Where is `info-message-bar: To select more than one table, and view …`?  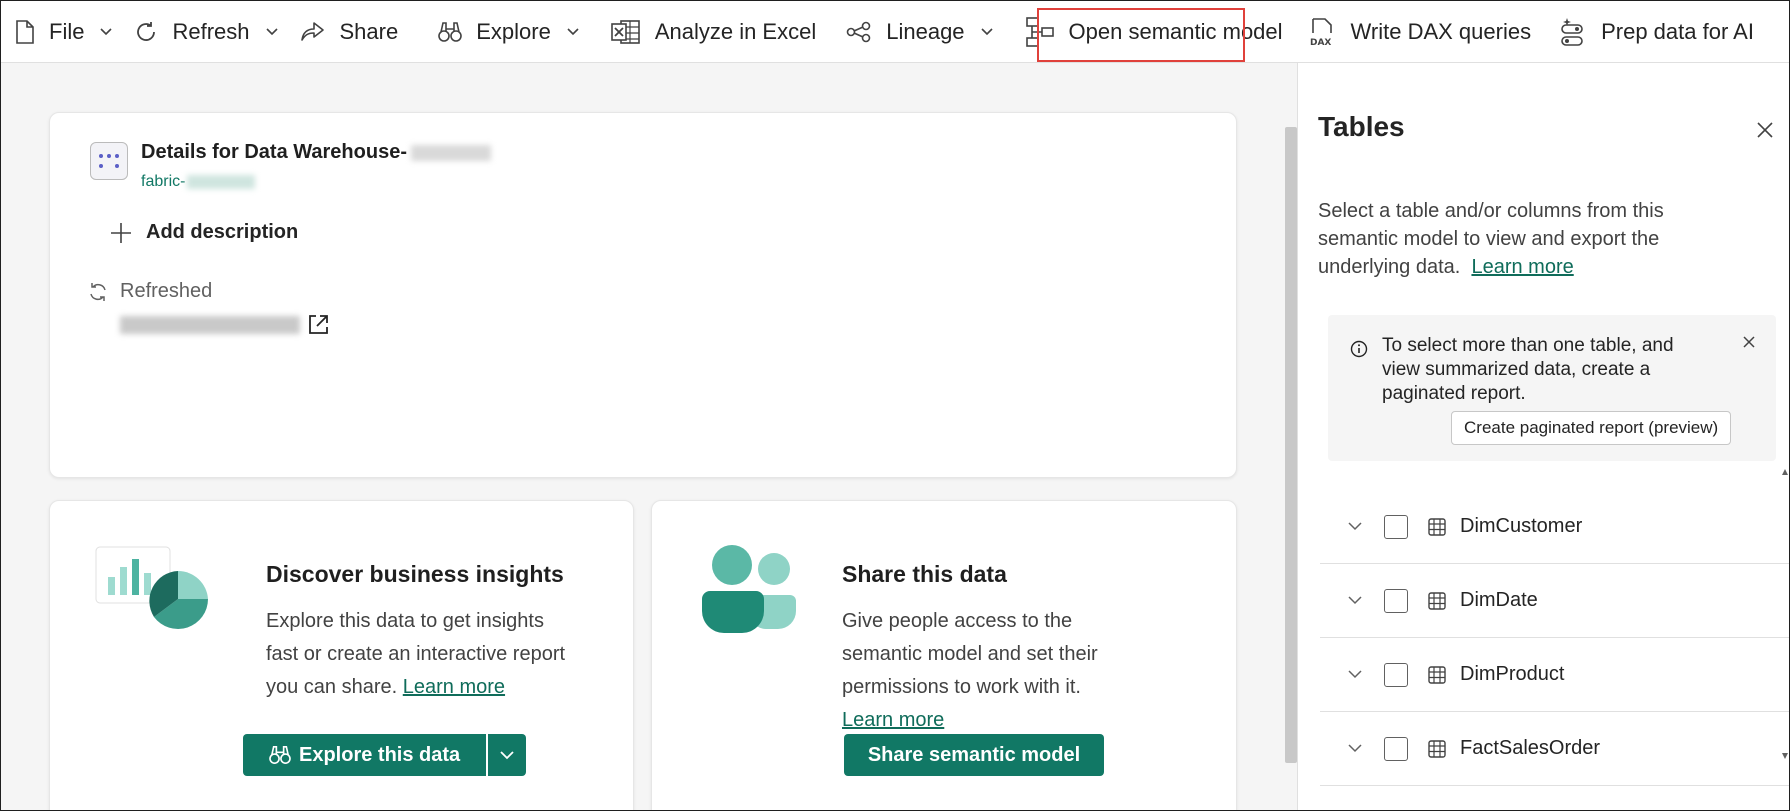
info-message-bar: To select more than one table, and view … is located at coordinates (1552, 388).